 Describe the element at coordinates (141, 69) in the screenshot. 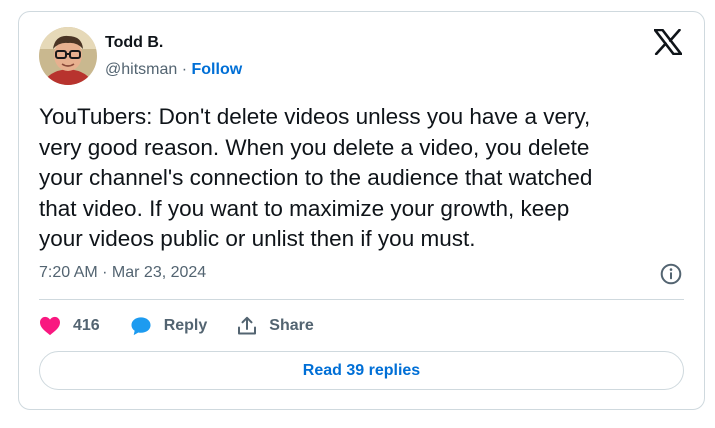

I see `author-handle: @hitsman` at that location.